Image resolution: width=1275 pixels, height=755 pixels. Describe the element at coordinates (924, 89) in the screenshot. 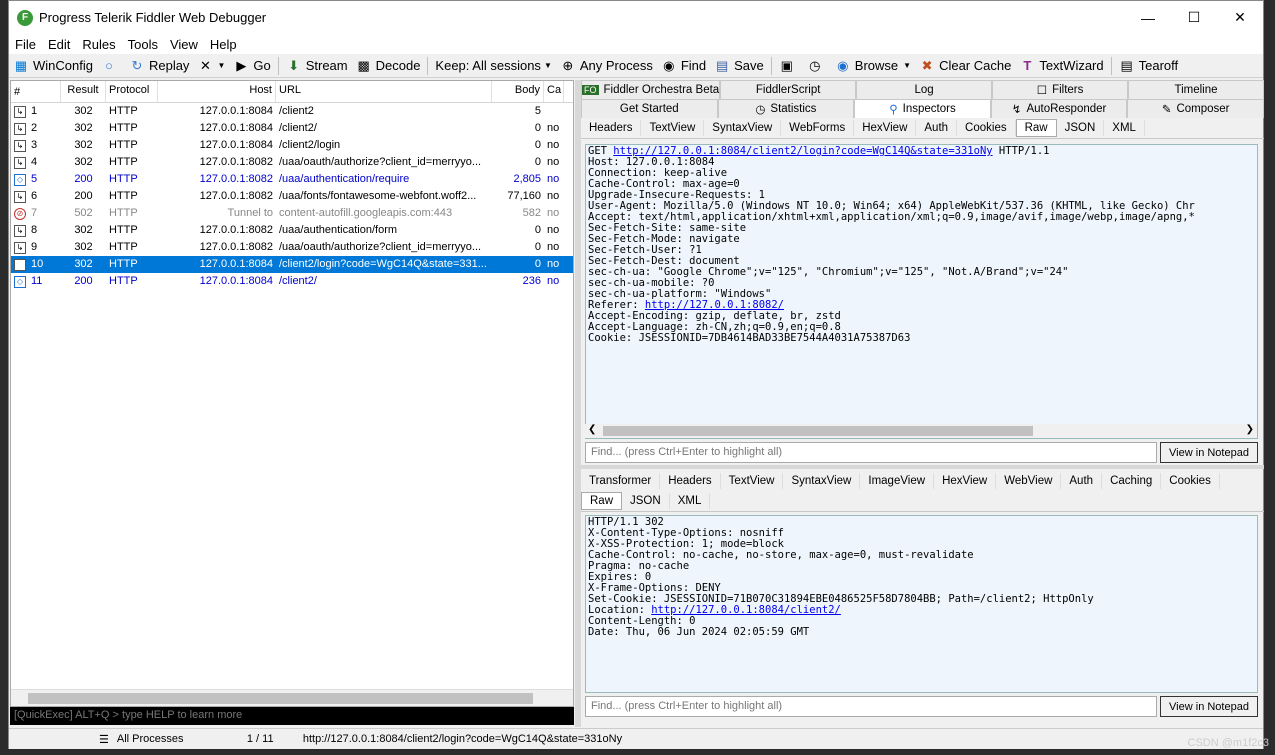

I see `tab-log: Log` at that location.